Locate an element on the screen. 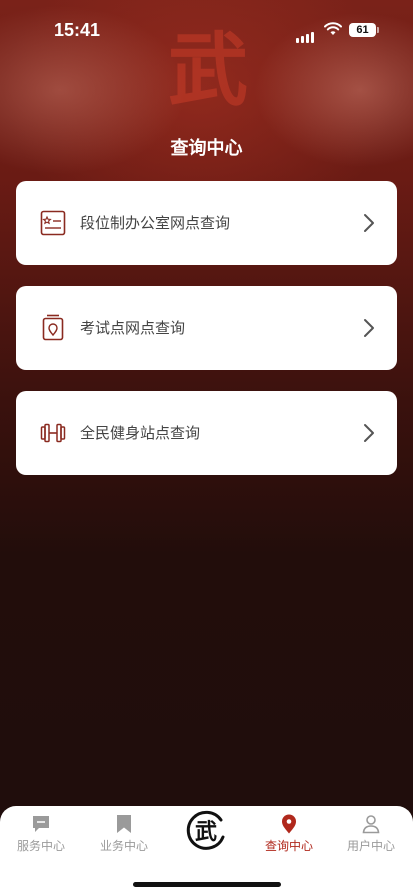 Image resolution: width=413 pixels, height=896 pixels. home-indicator is located at coordinates (207, 884).